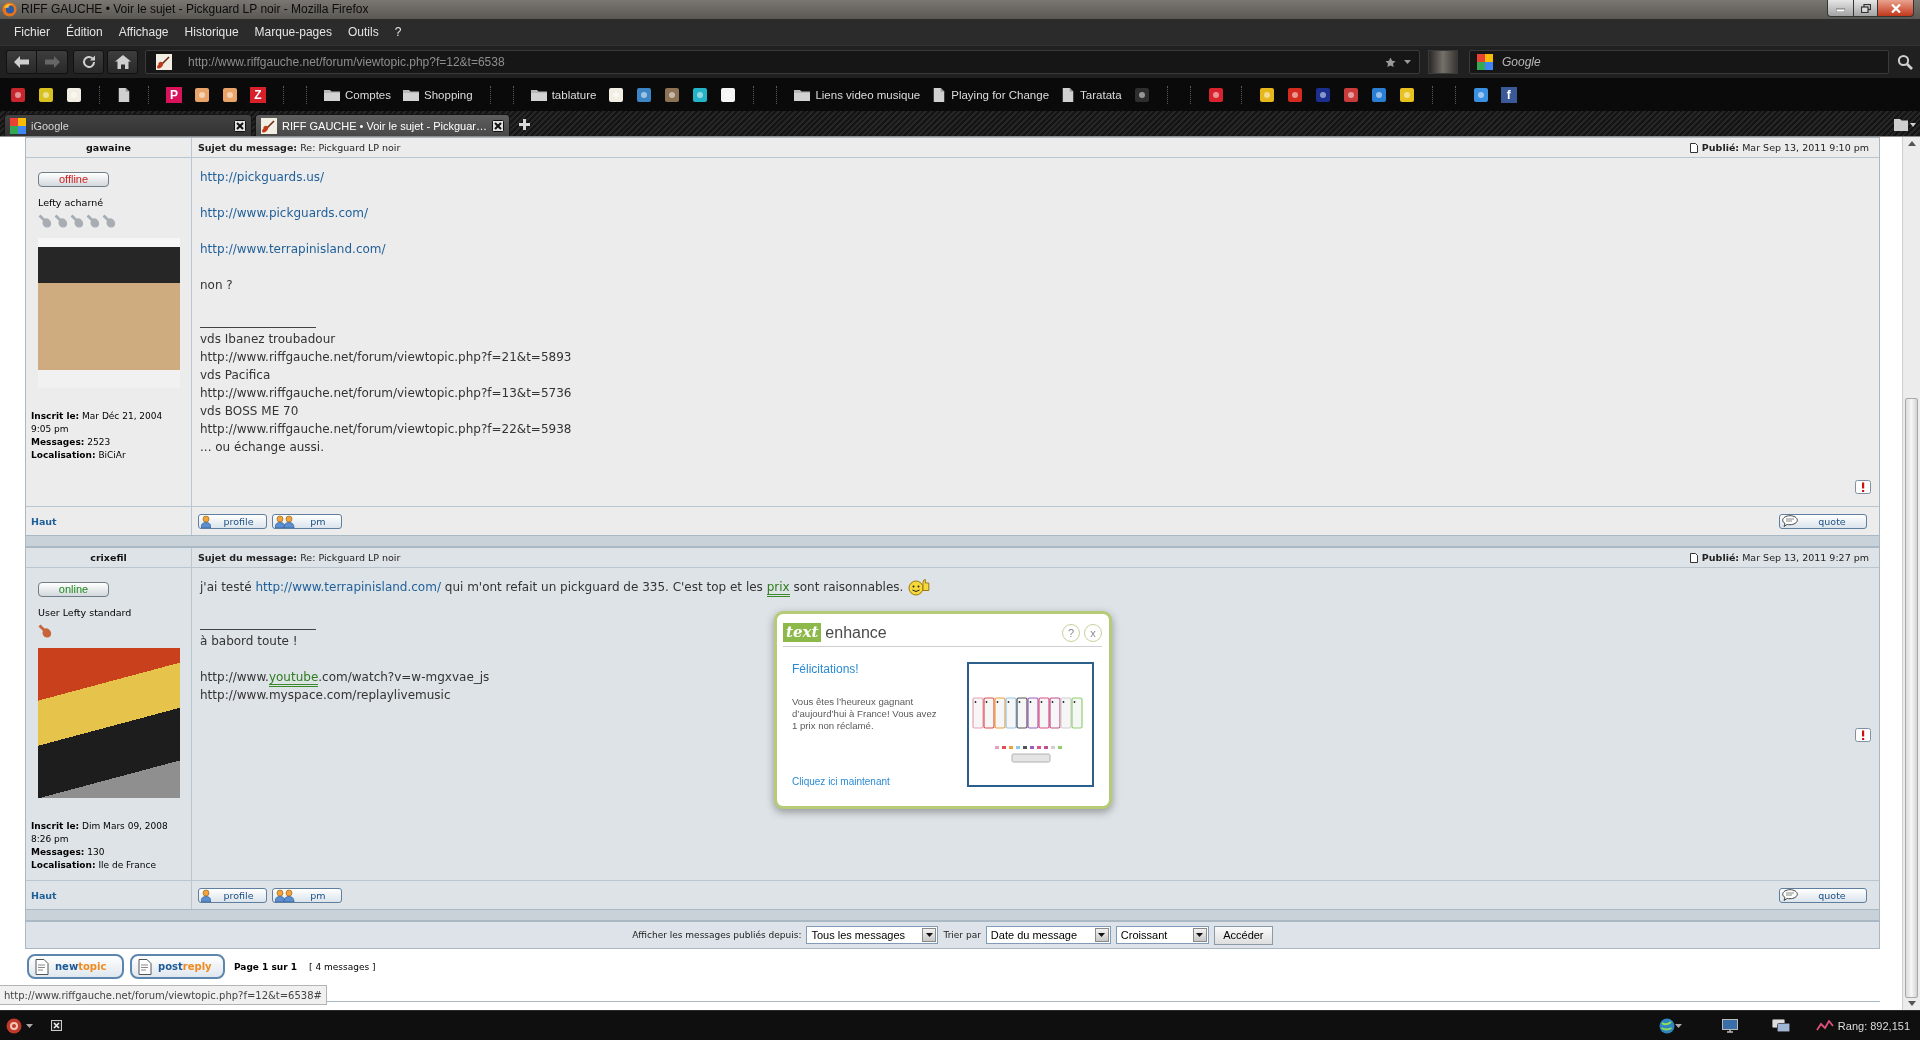 This screenshot has height=1040, width=1920. What do you see at coordinates (84, 32) in the screenshot?
I see `menu-item: Édition` at bounding box center [84, 32].